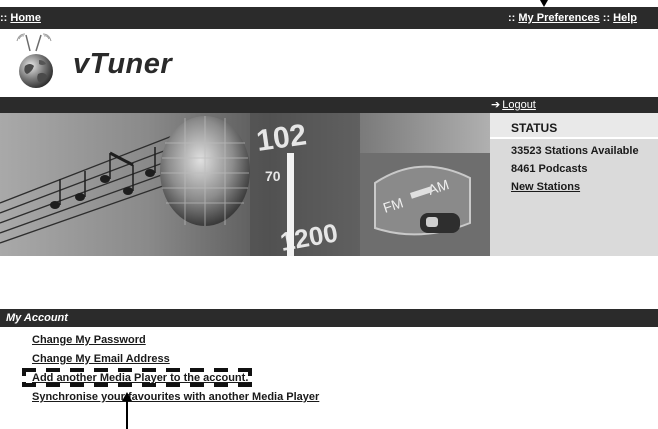 The width and height of the screenshot is (658, 429). Describe the element at coordinates (545, 187) in the screenshot. I see `new-stations-link: New Stations` at that location.